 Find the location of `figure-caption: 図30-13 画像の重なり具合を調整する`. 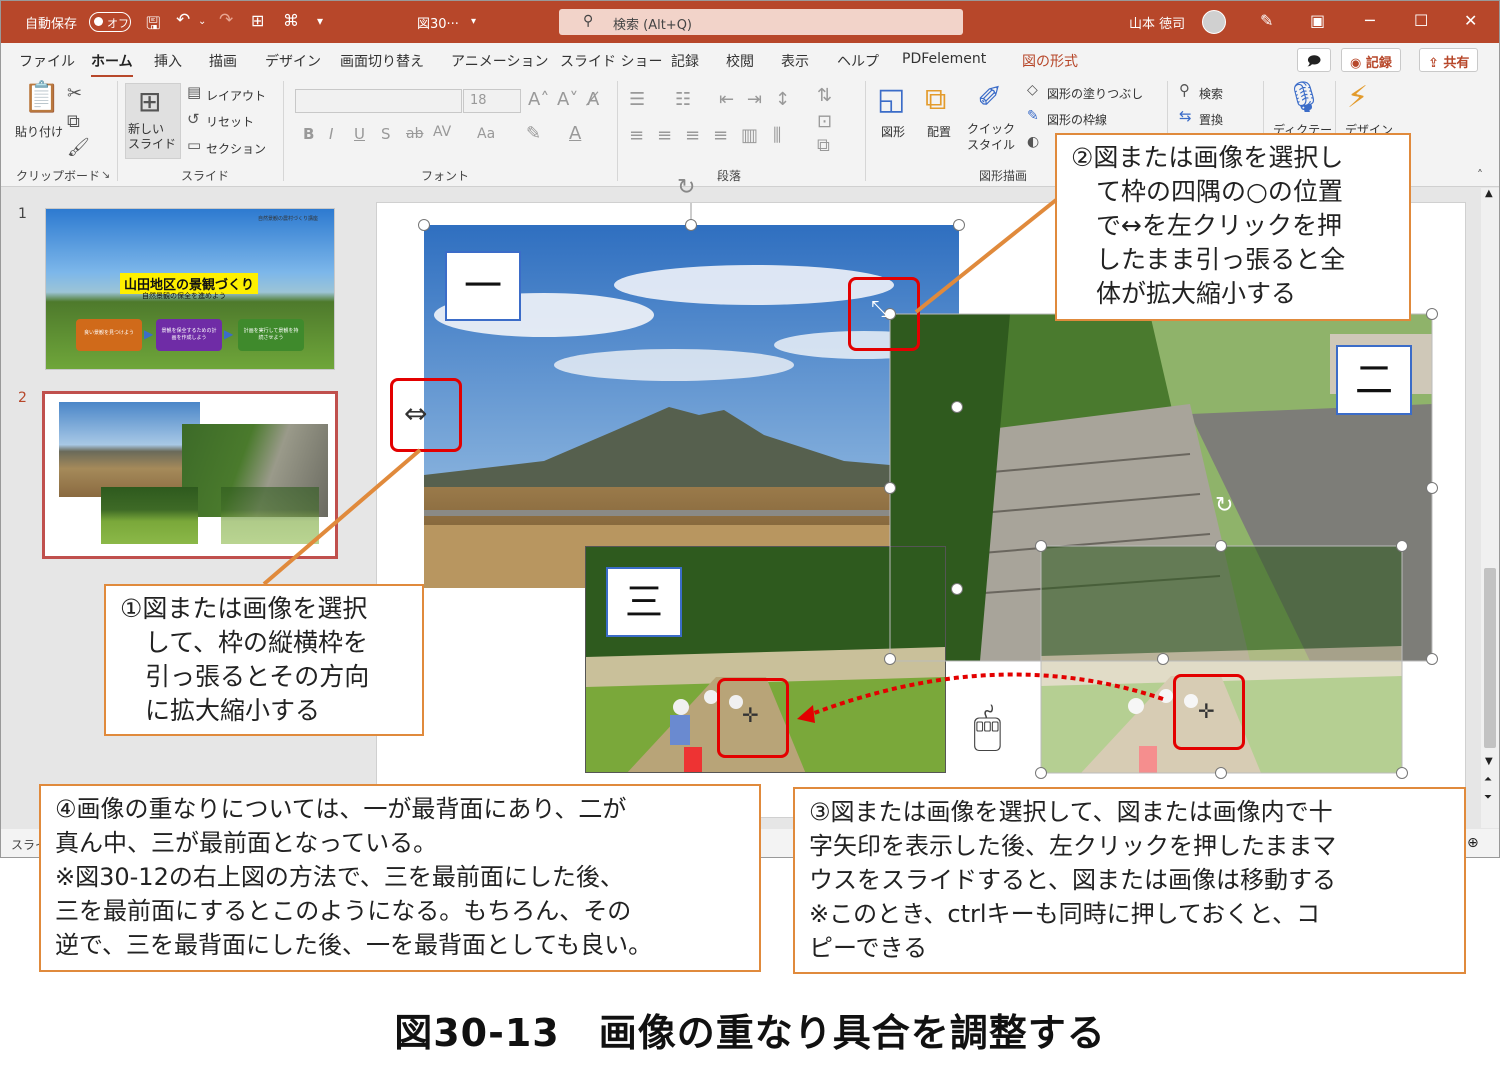

figure-caption: 図30-13 画像の重なり具合を調整する is located at coordinates (750, 1033).